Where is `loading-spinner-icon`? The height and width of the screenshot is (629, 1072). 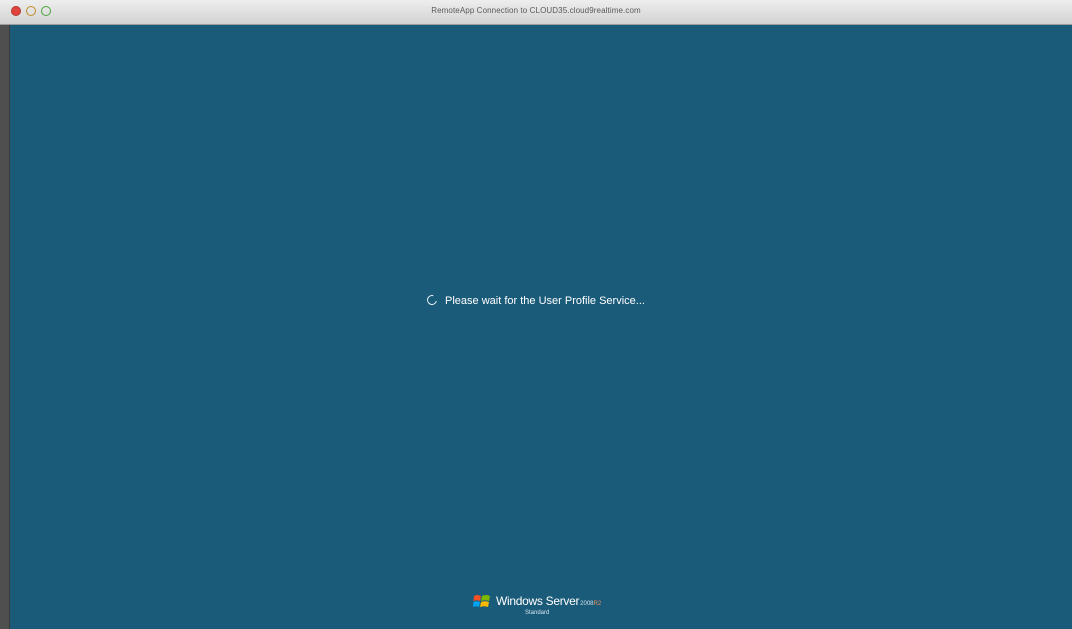
loading-spinner-icon is located at coordinates (432, 300).